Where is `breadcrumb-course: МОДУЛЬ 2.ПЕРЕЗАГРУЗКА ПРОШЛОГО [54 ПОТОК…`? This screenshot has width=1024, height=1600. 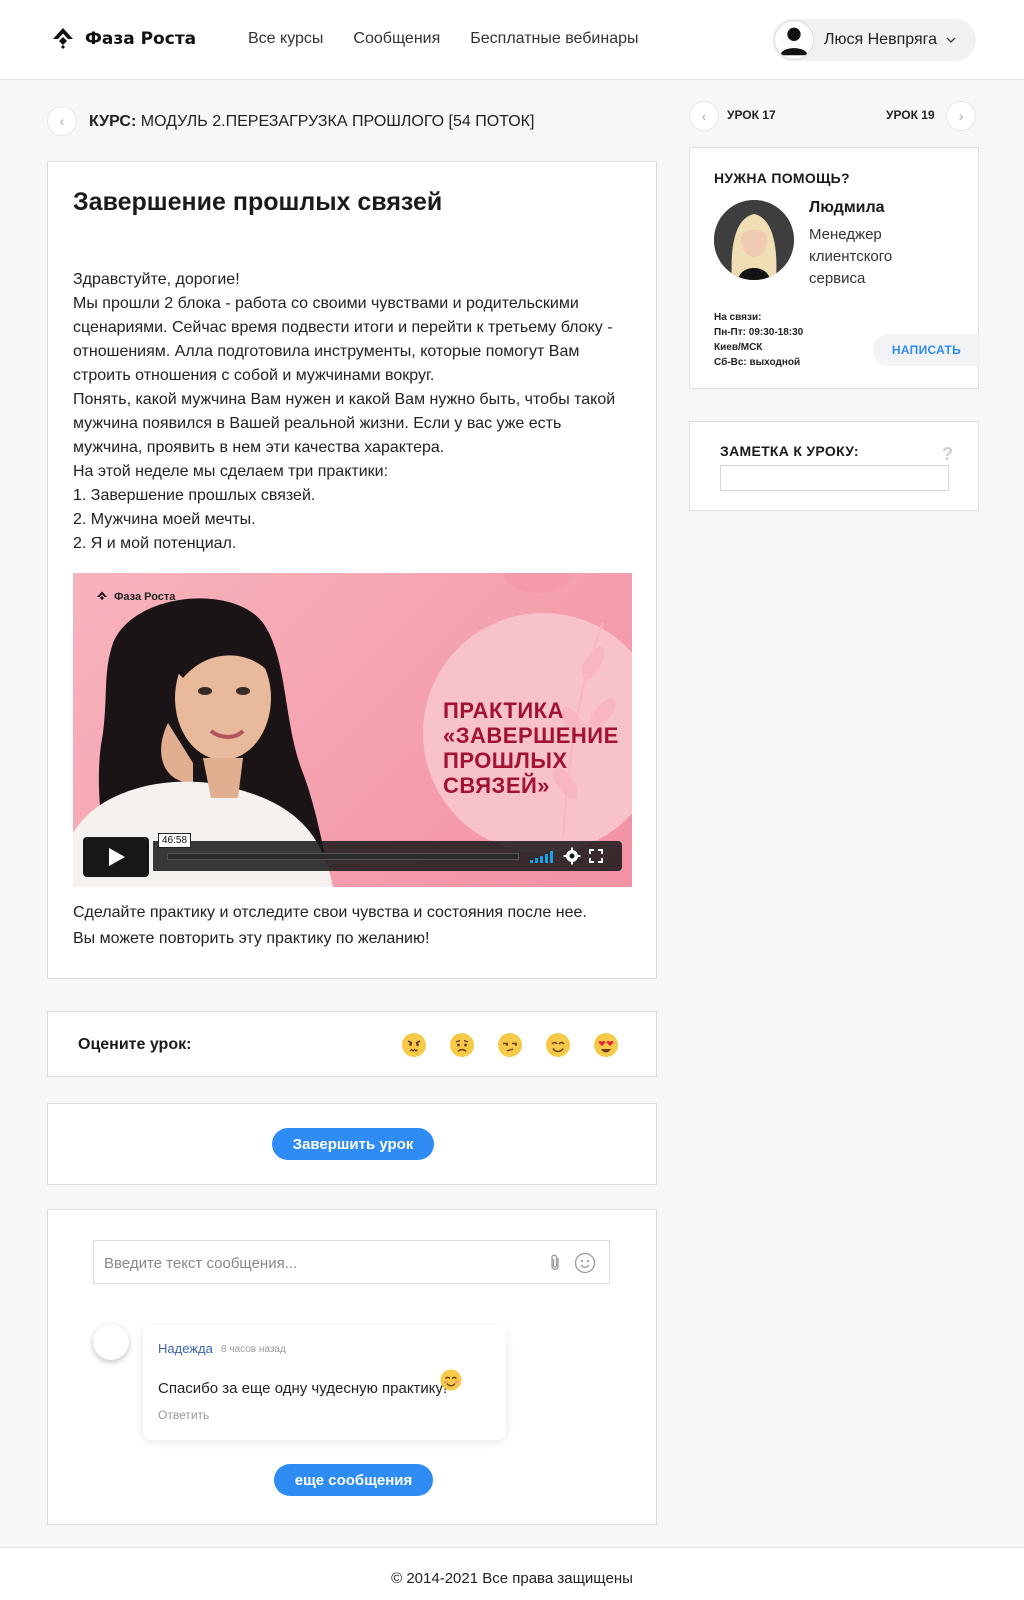 breadcrumb-course: МОДУЛЬ 2.ПЕРЕЗАГРУЗКА ПРОШЛОГО [54 ПОТОК… is located at coordinates (337, 121).